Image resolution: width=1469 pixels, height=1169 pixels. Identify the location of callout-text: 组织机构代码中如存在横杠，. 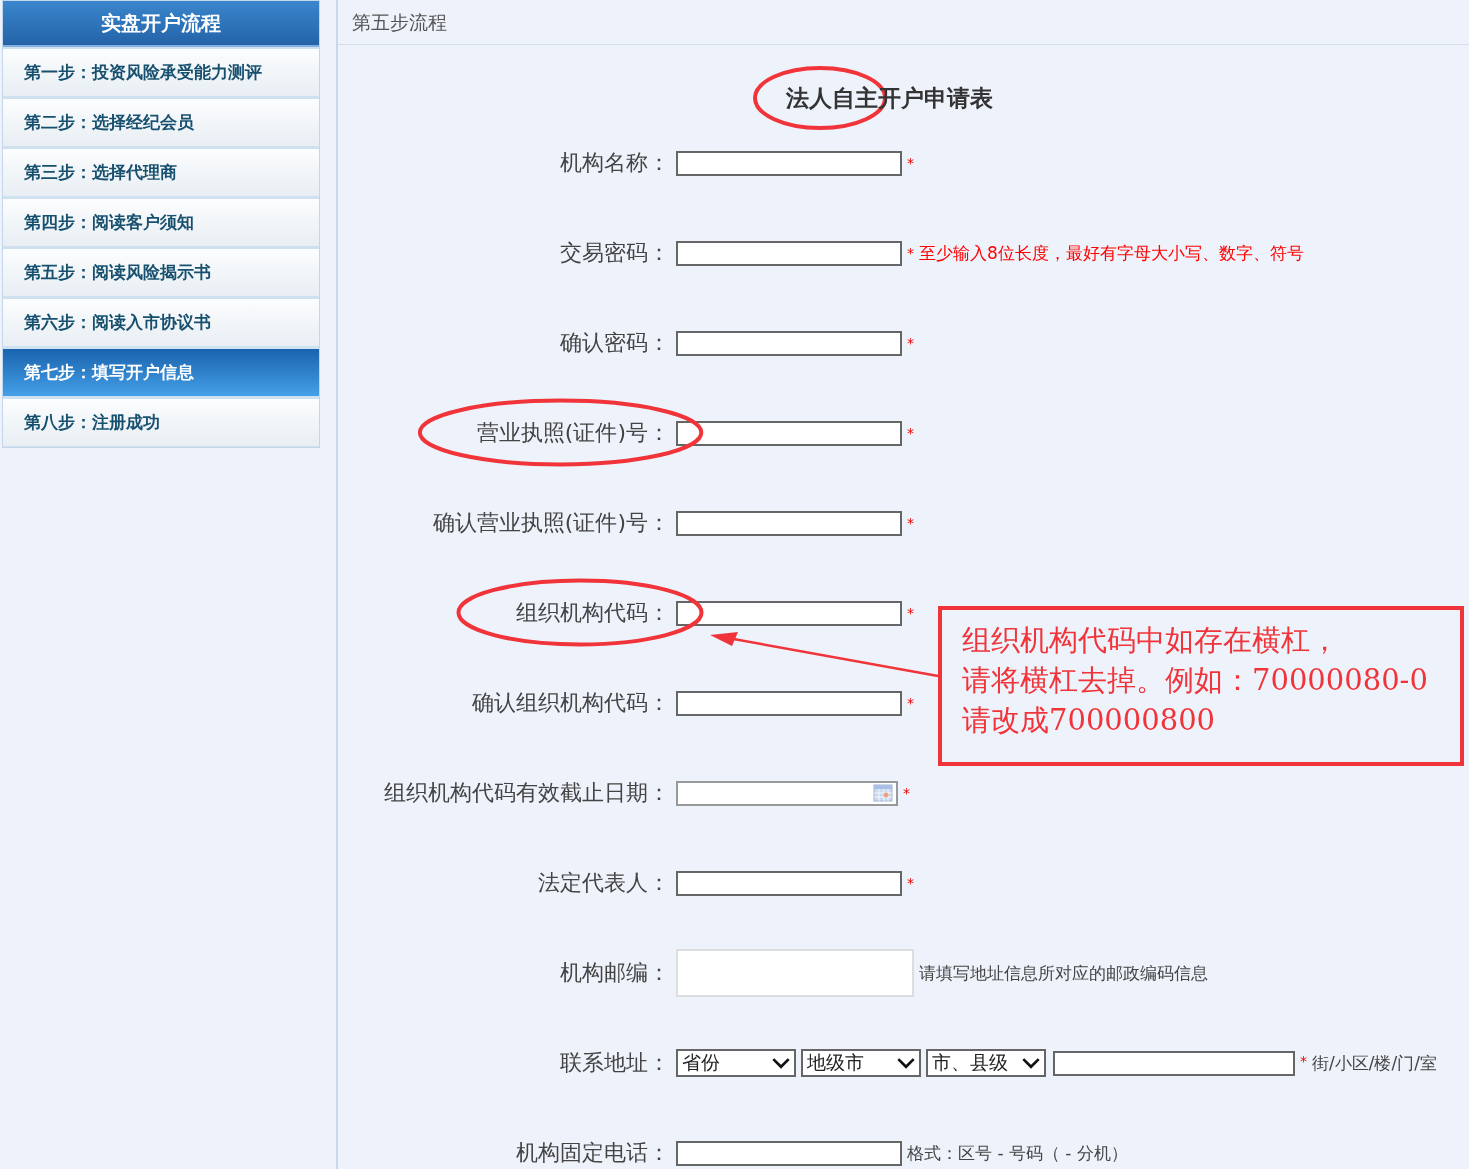
(1150, 640).